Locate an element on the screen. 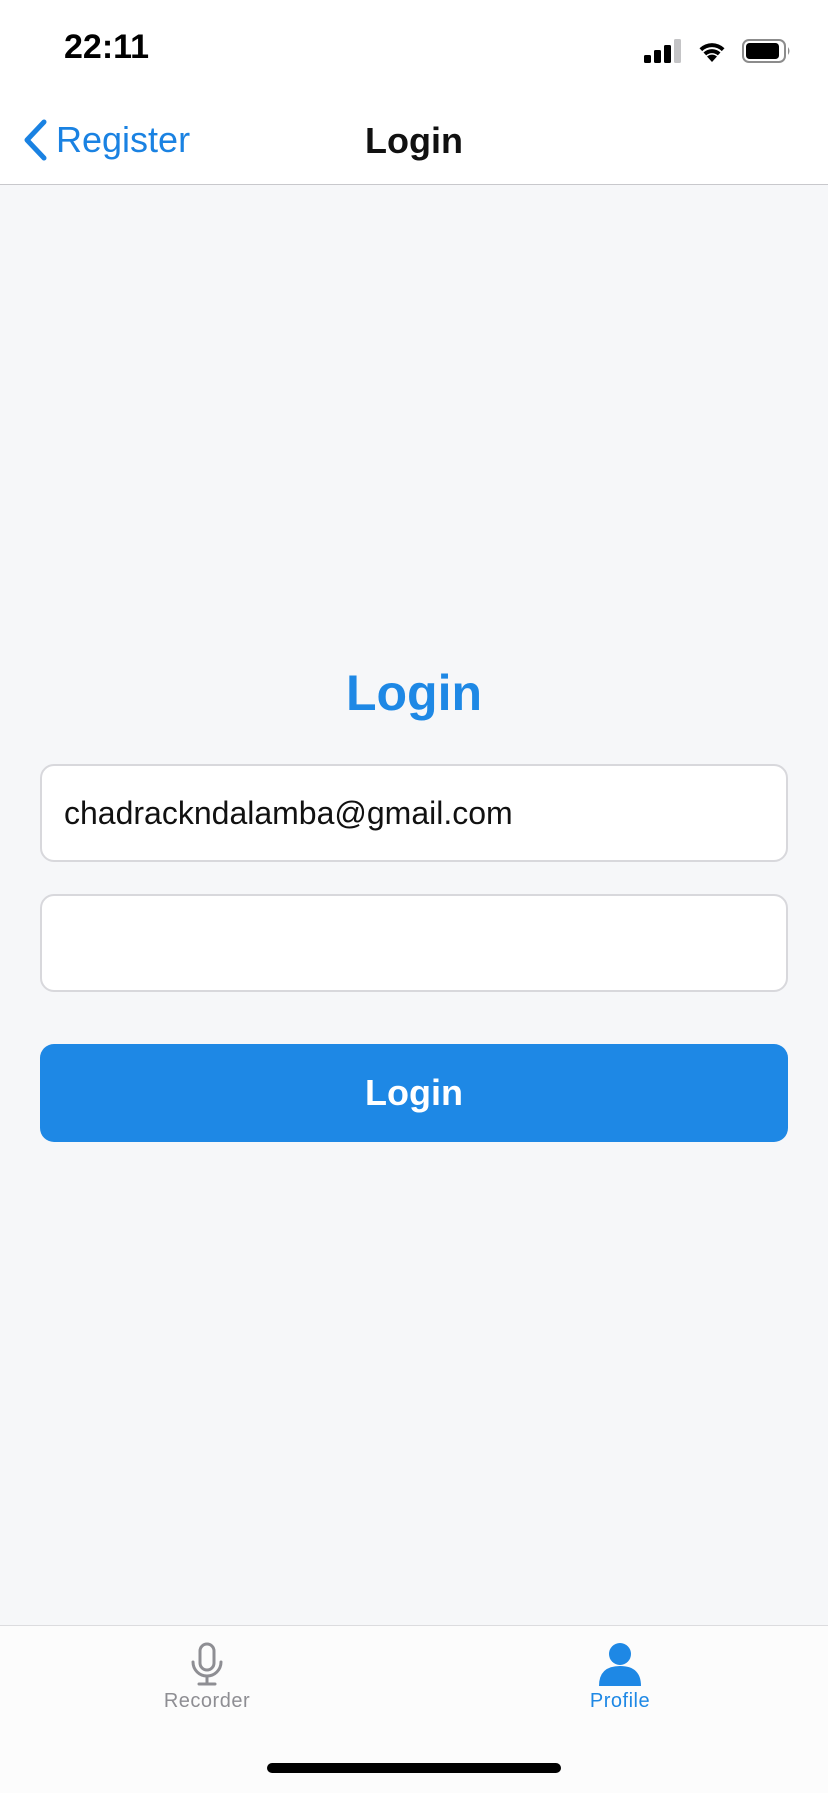  status-time: 22:11 is located at coordinates (107, 47).